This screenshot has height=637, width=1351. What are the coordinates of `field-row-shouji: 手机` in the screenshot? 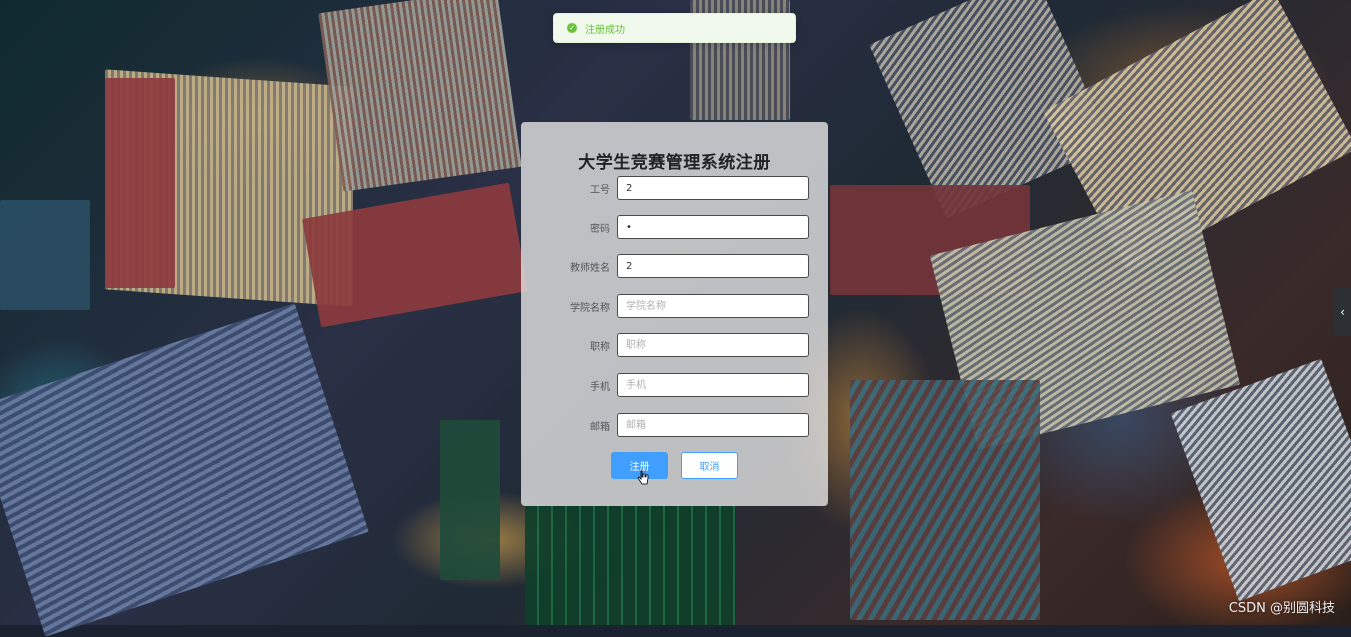 It's located at (674, 385).